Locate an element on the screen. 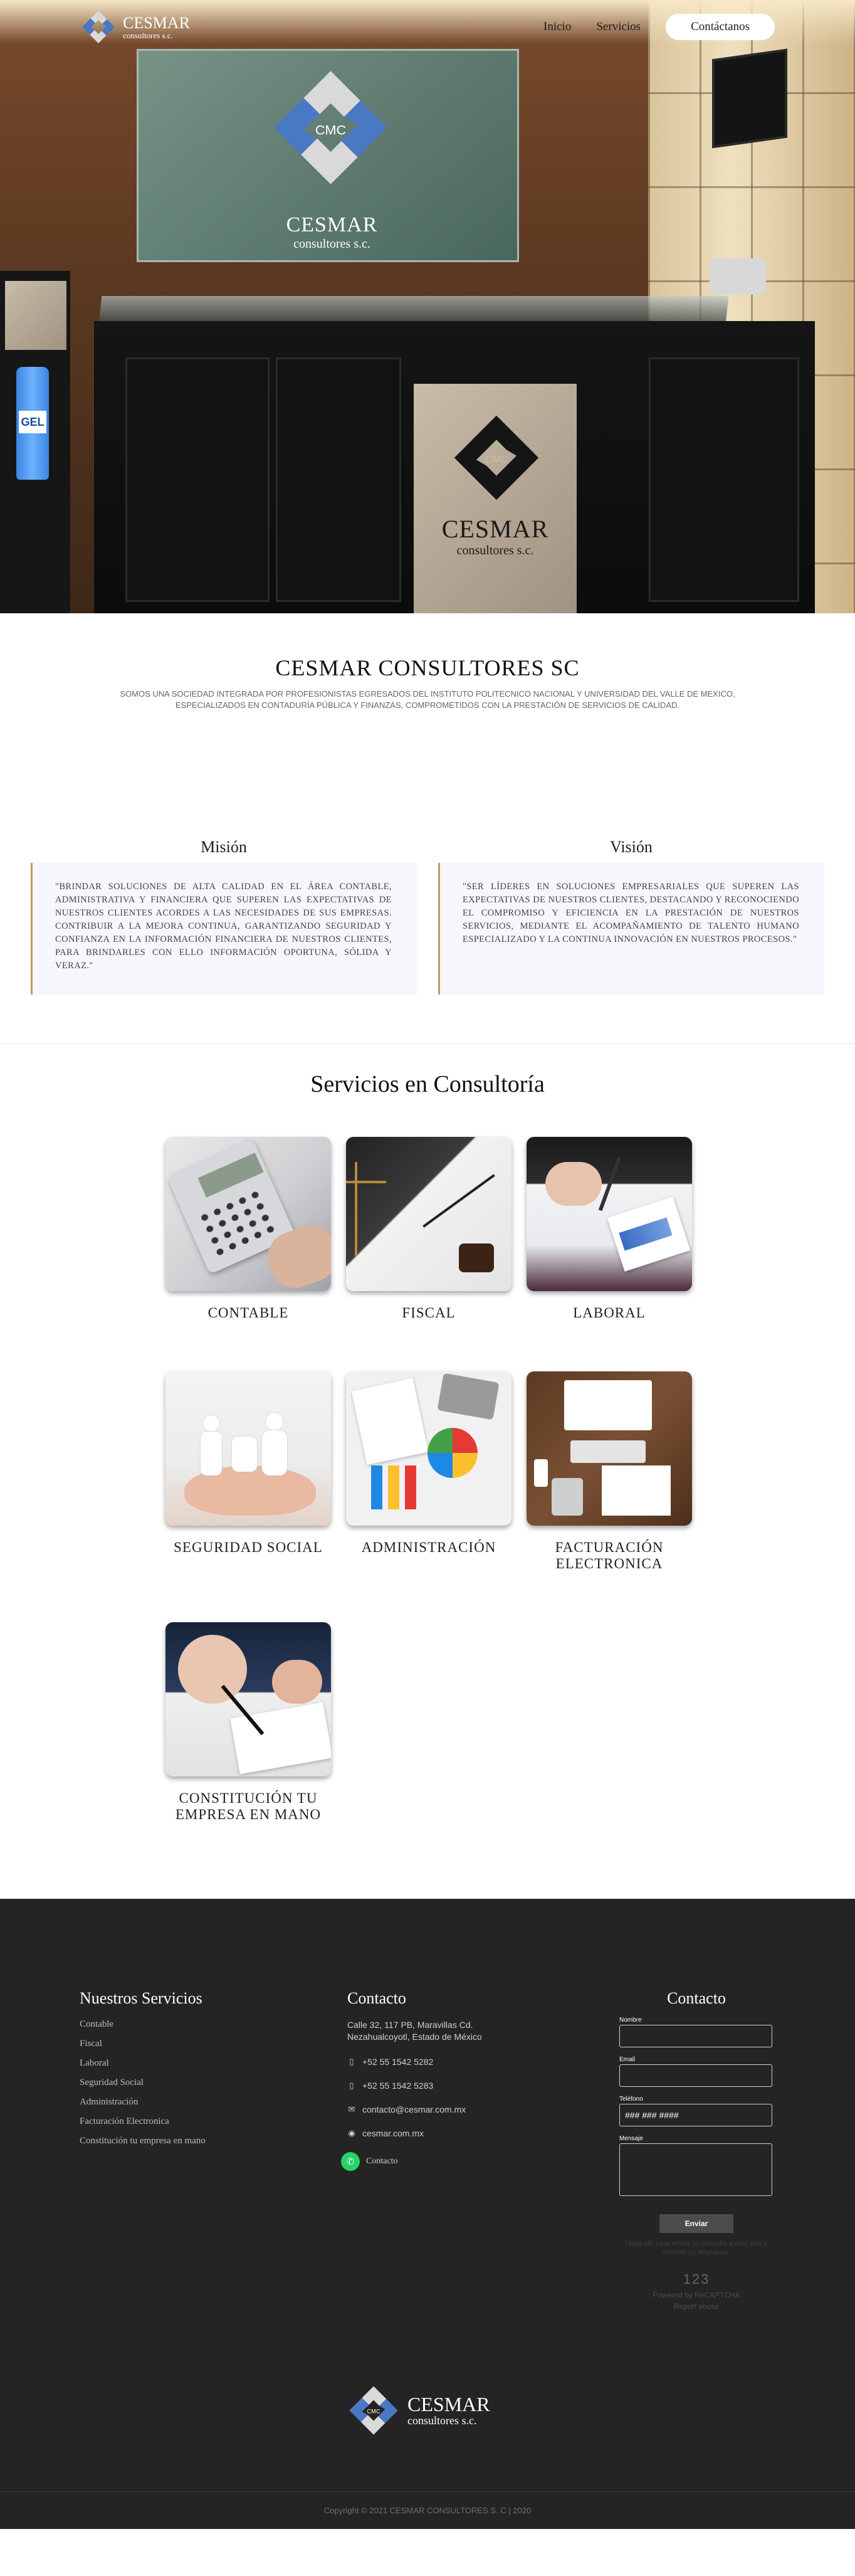  nav-menu: Inicio Servicios Contáctanos is located at coordinates (659, 27).